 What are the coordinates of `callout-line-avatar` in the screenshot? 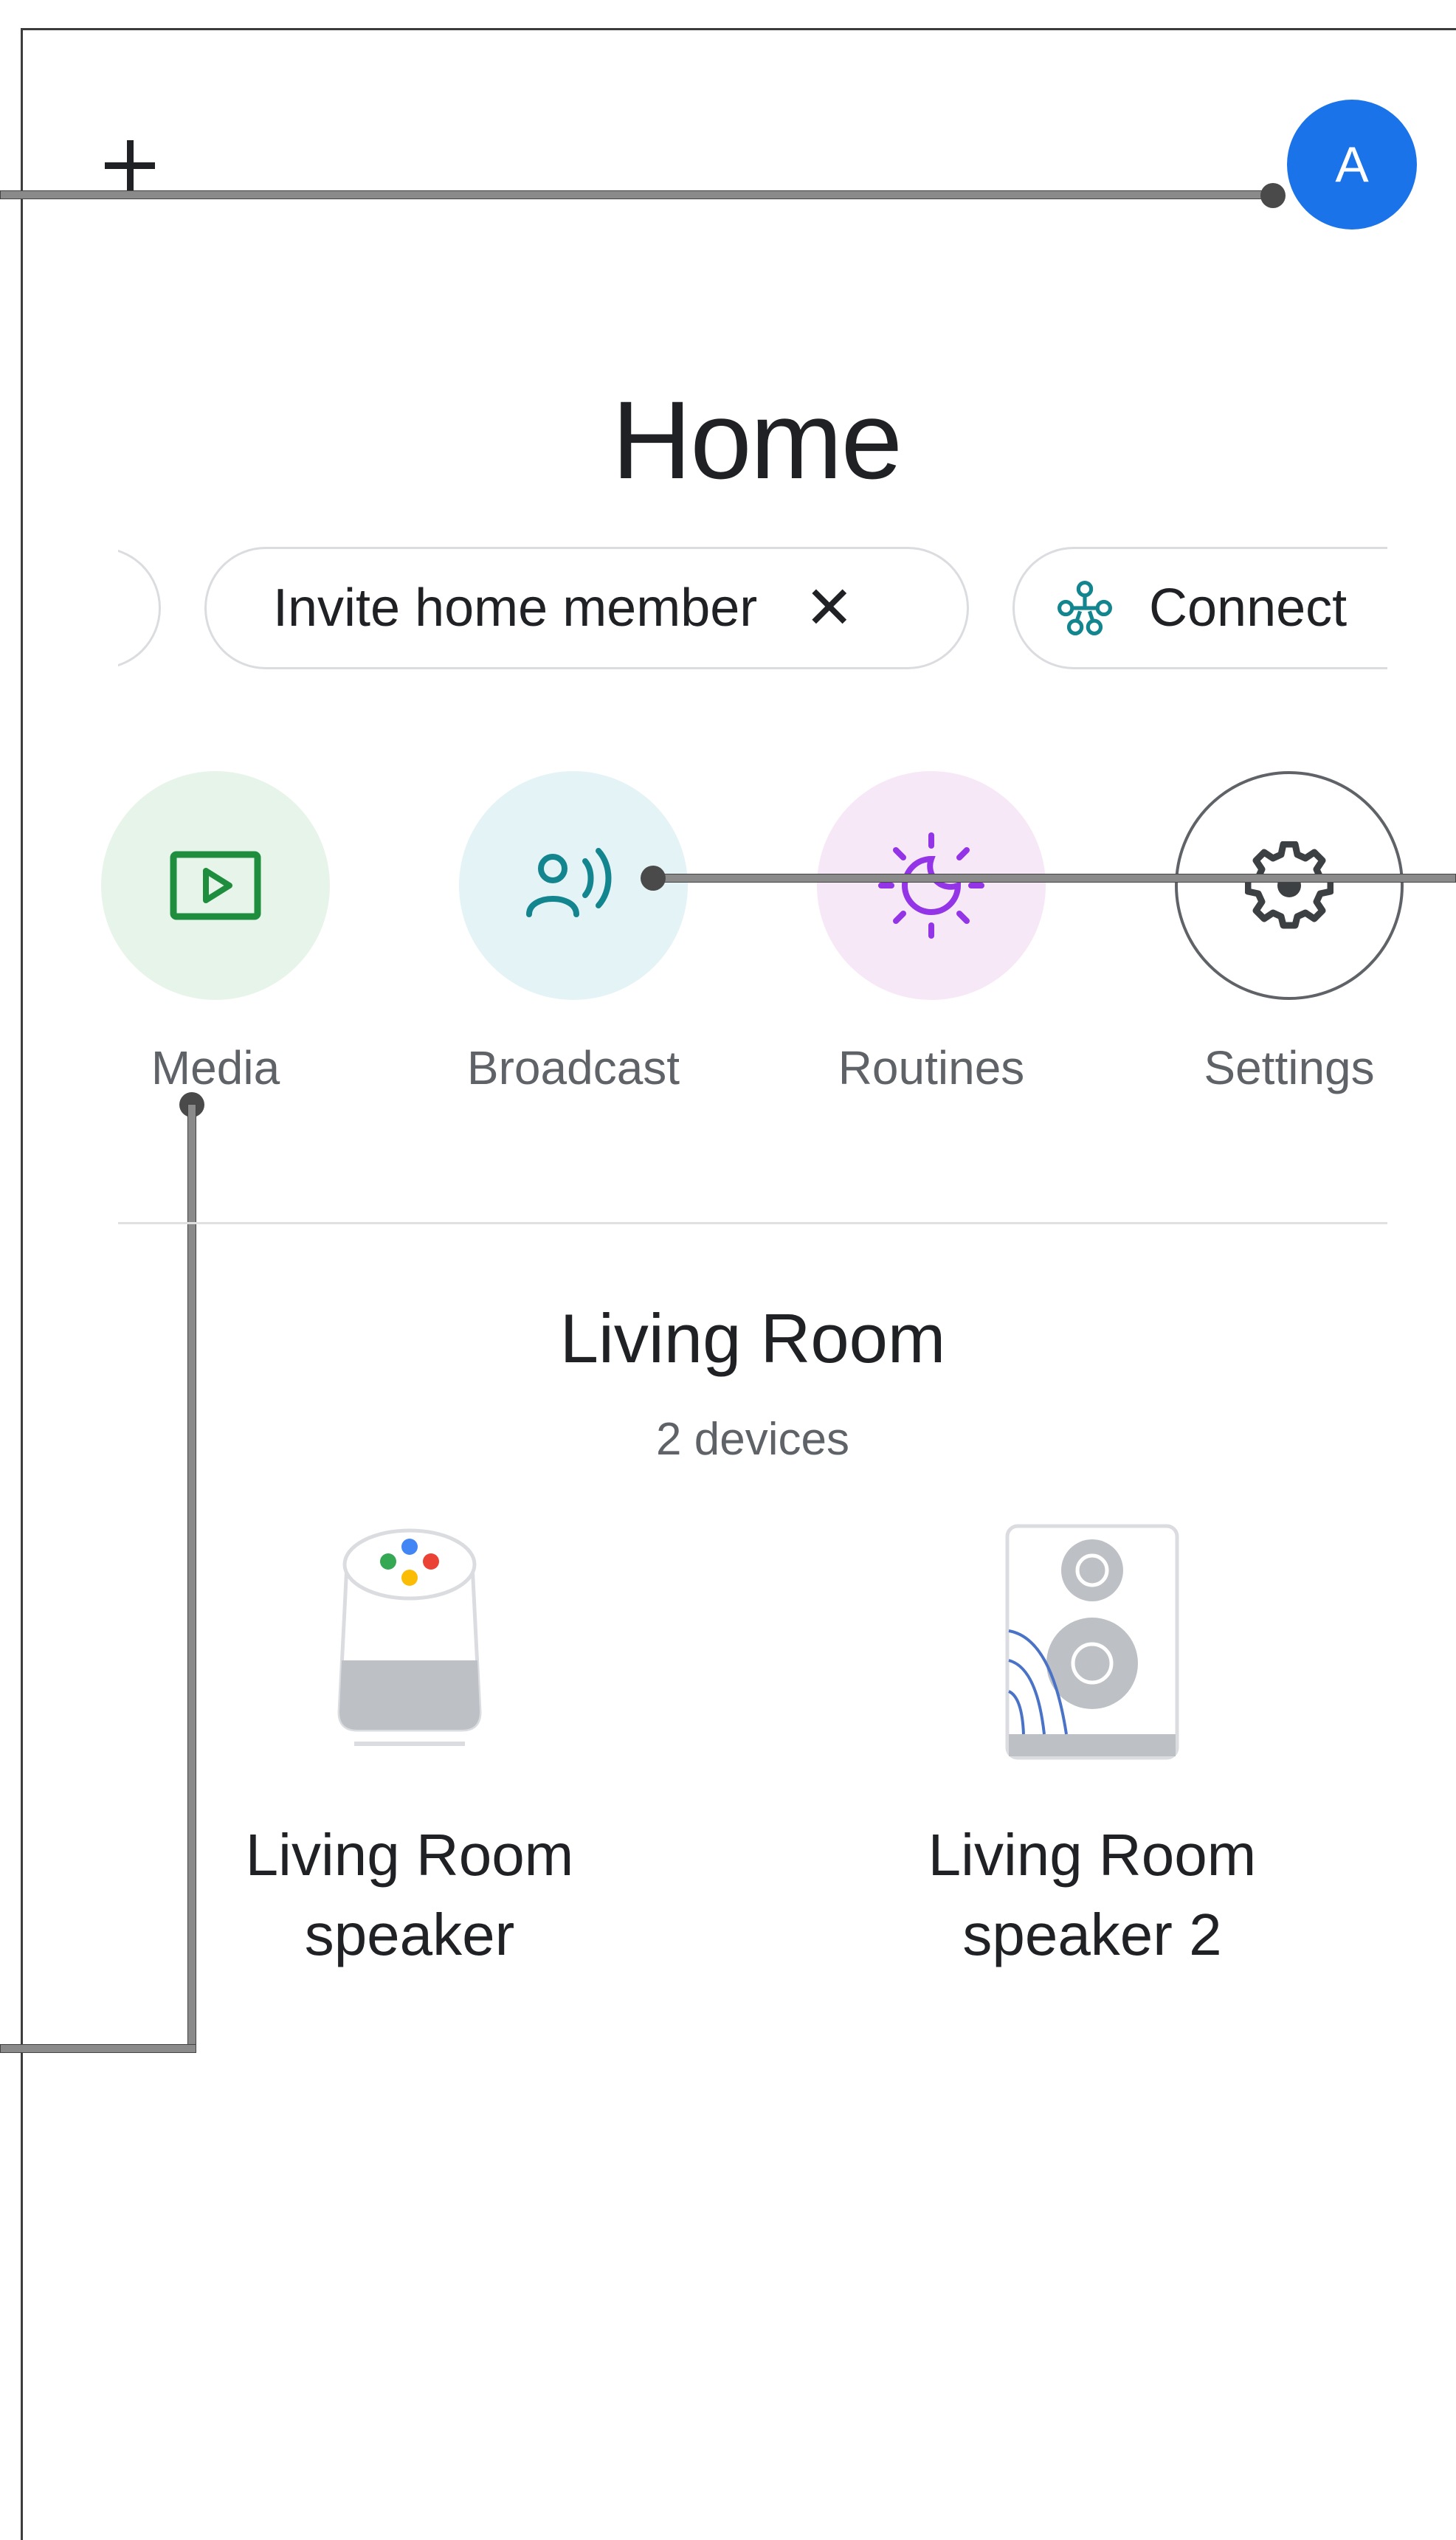 It's located at (640, 194).